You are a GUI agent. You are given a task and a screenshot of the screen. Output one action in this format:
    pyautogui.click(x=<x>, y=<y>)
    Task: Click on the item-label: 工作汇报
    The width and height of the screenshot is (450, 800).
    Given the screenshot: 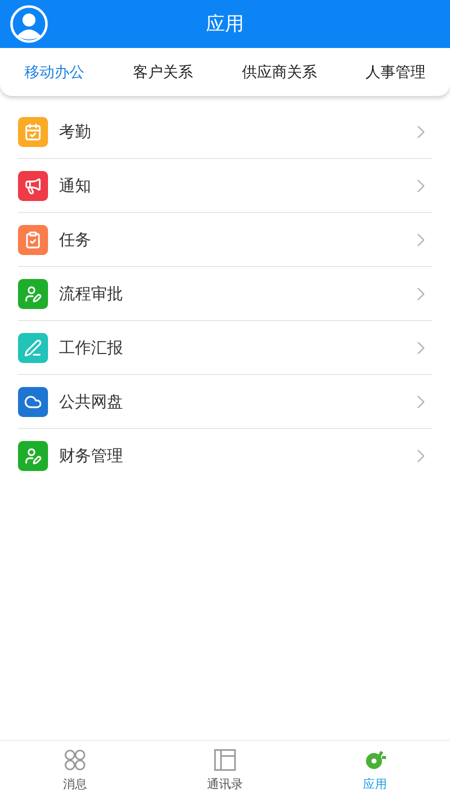 What is the action you would take?
    pyautogui.click(x=91, y=347)
    